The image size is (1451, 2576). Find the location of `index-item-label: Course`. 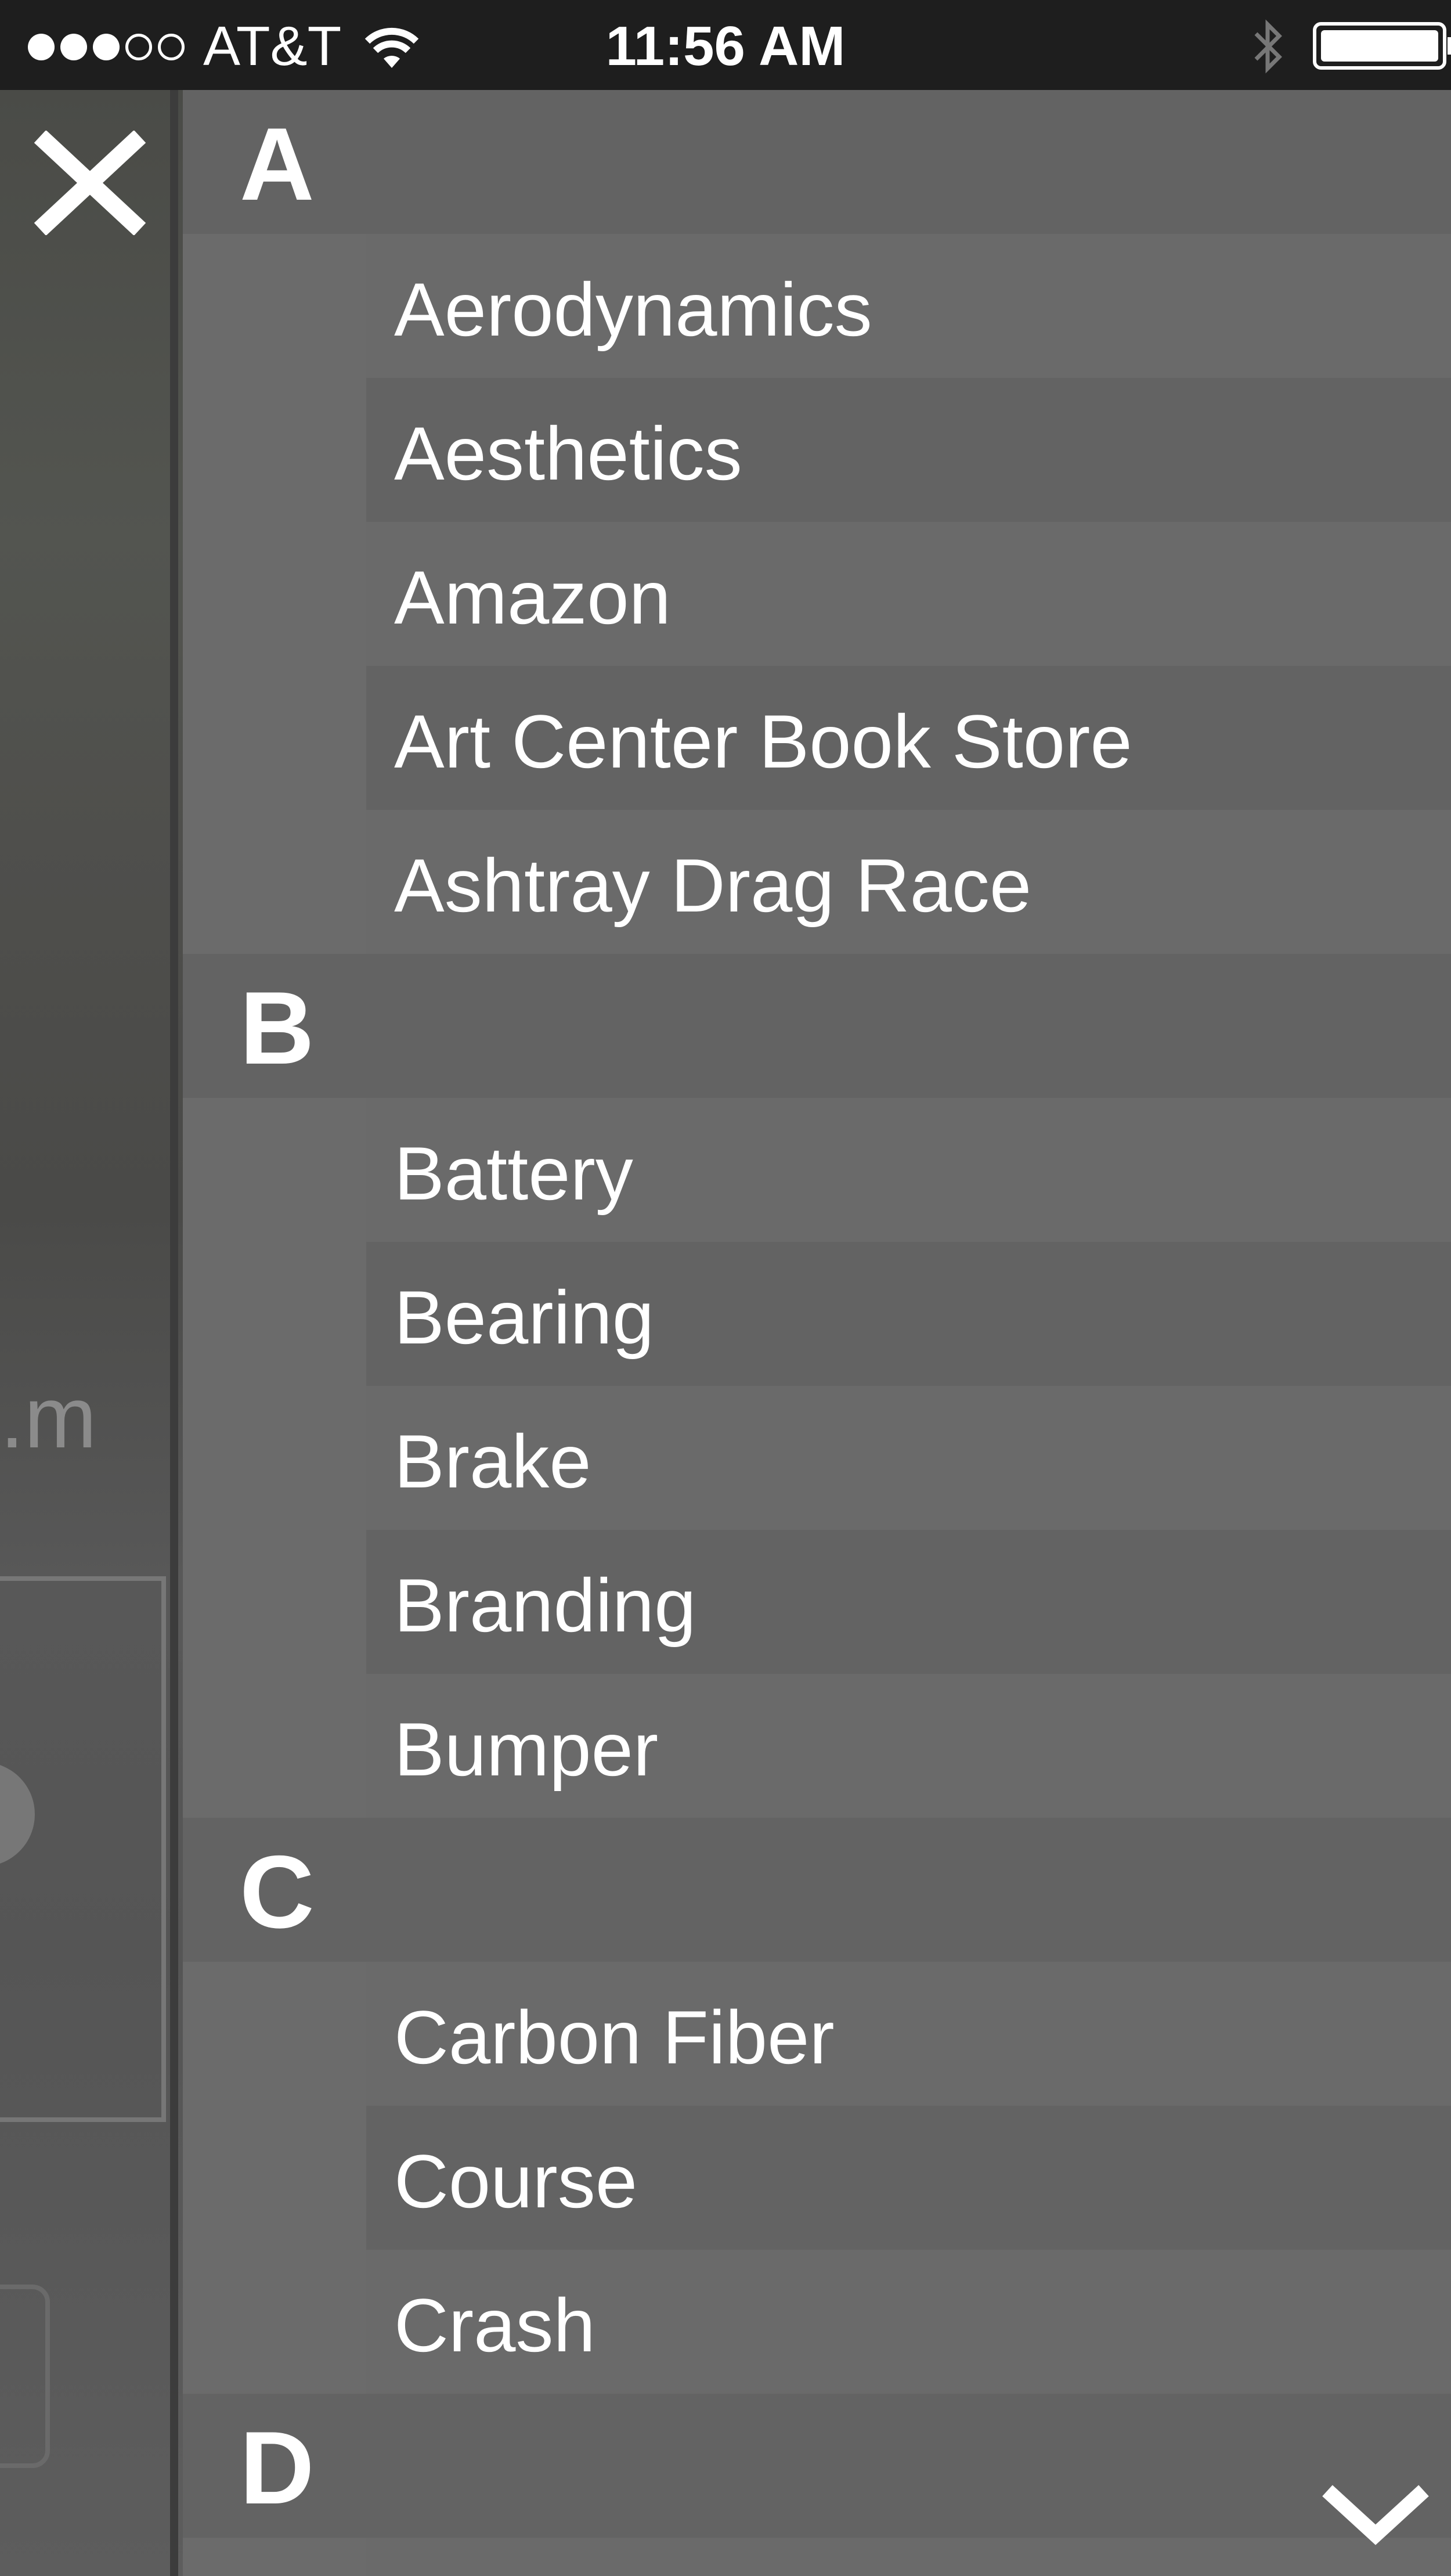

index-item-label: Course is located at coordinates (516, 2181).